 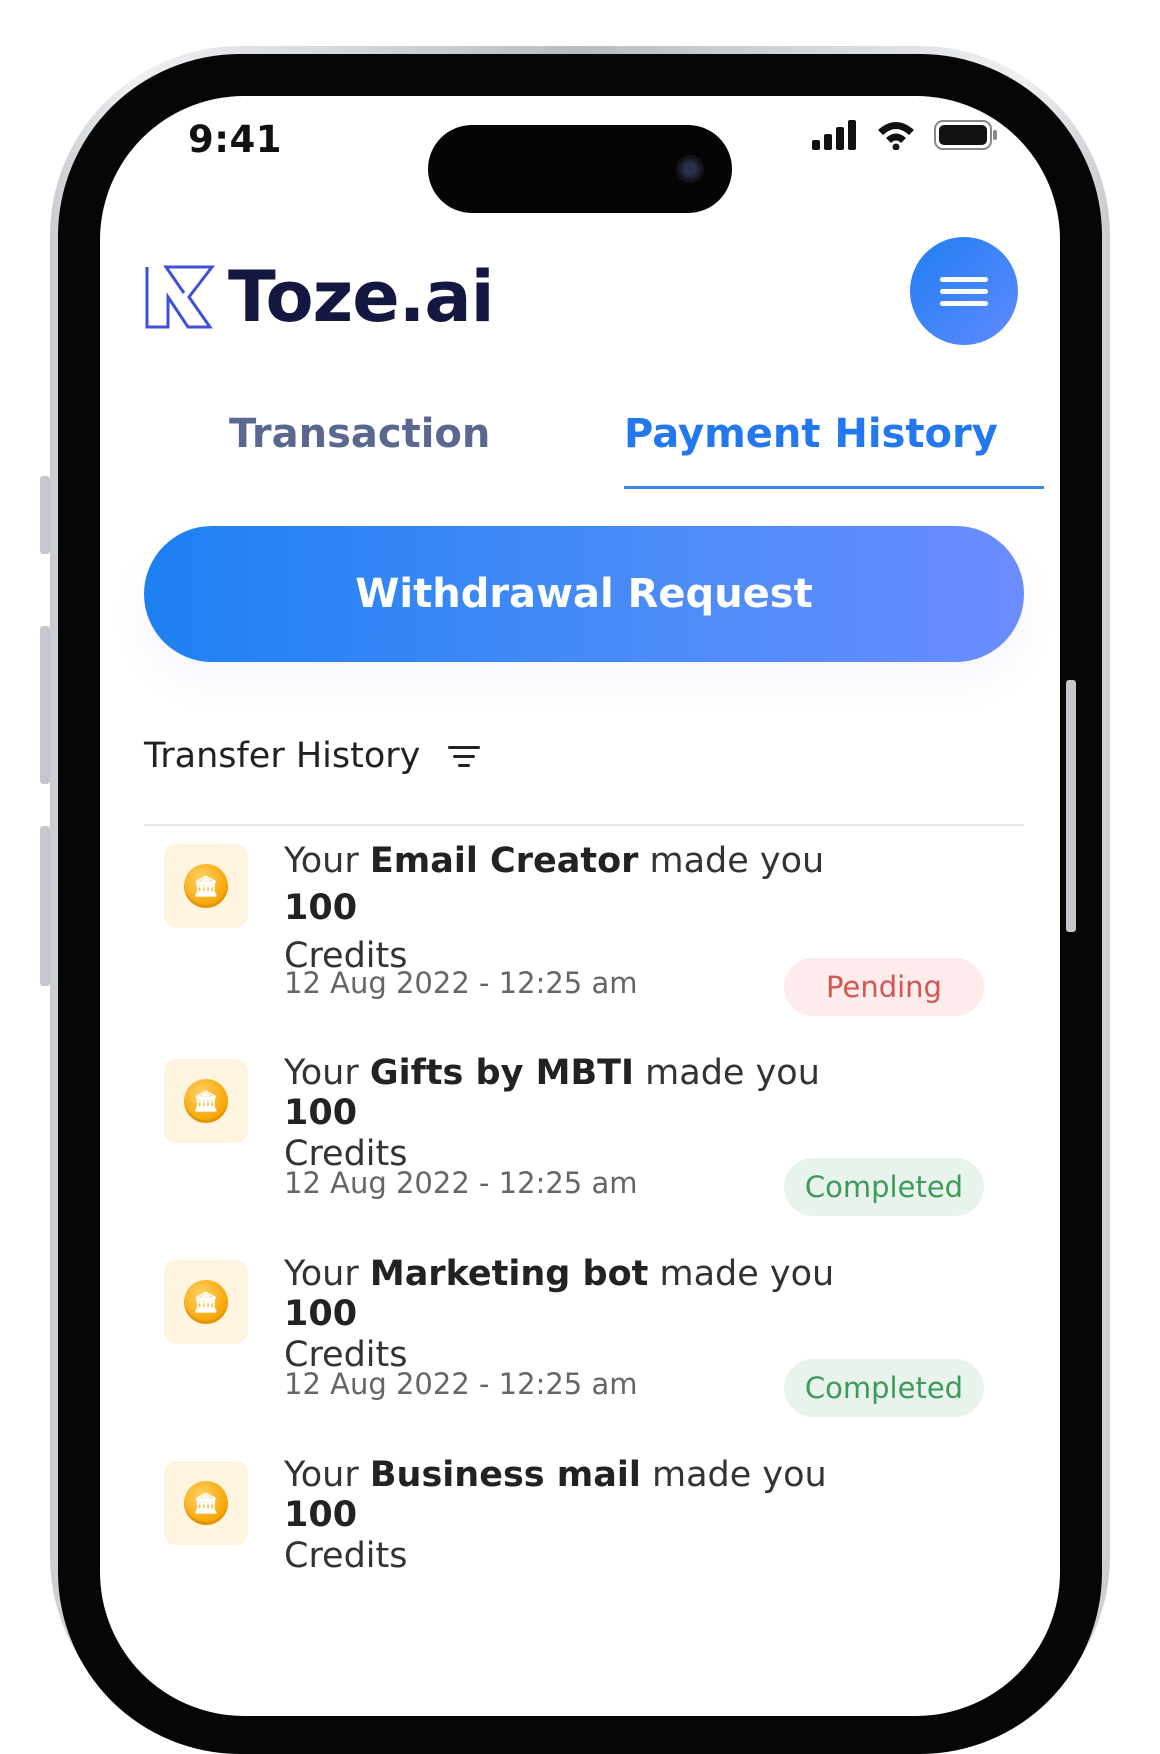 What do you see at coordinates (504, 861) in the screenshot?
I see `transaction-source: Email Creator` at bounding box center [504, 861].